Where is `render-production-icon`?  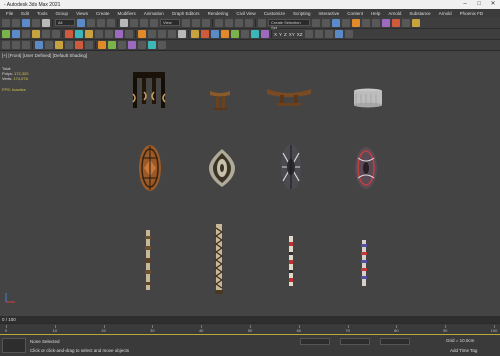 render-production-icon is located at coordinates (416, 22).